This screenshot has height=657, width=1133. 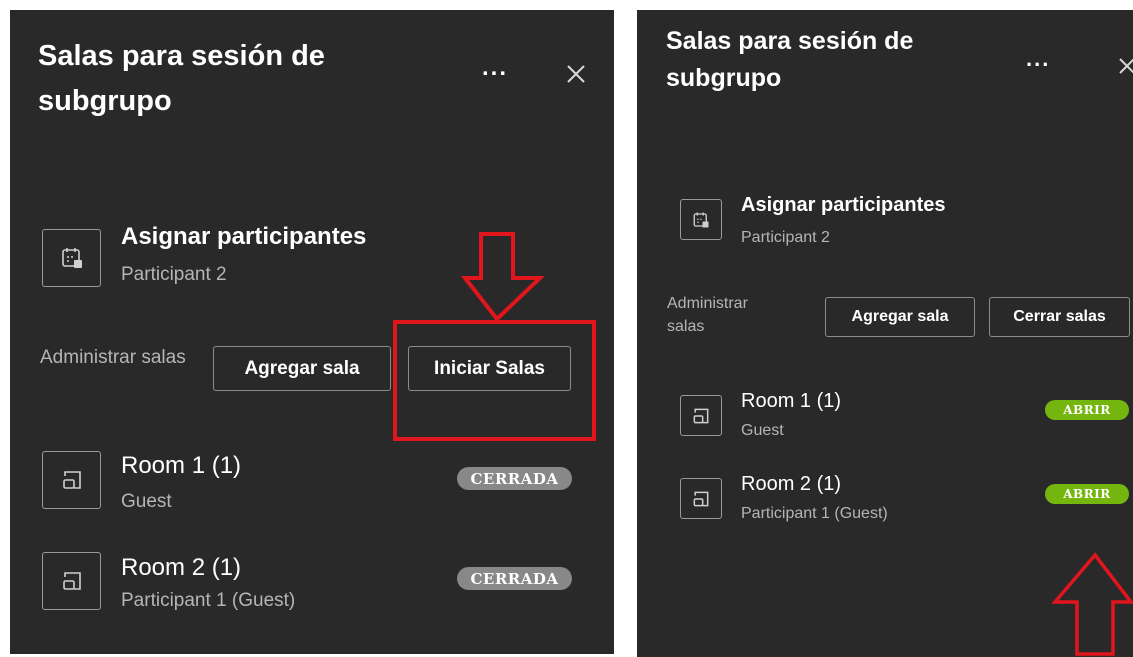 I want to click on close-rooms-button: Cerrar salas, so click(x=1059, y=317).